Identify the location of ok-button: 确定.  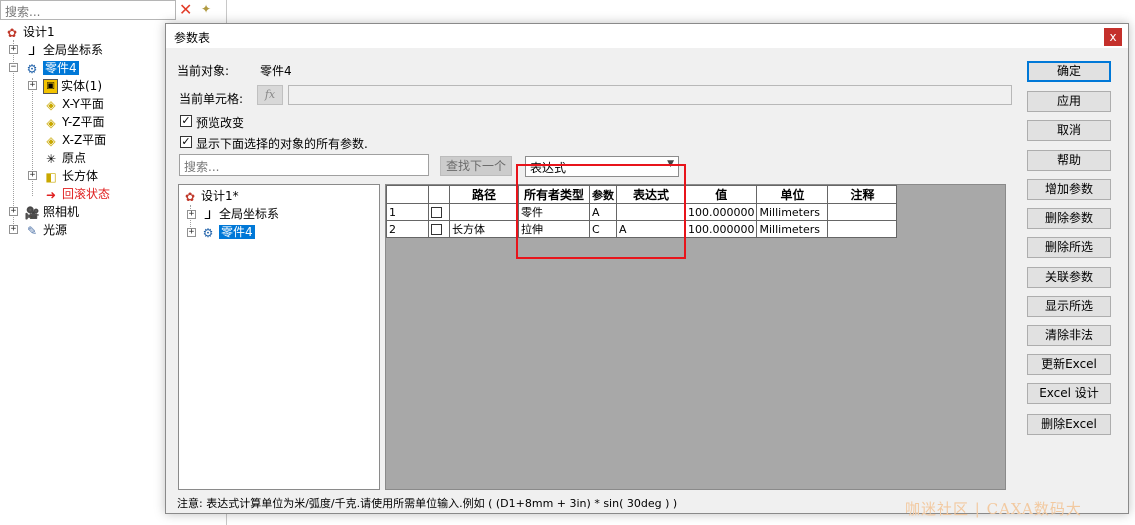
(1069, 71).